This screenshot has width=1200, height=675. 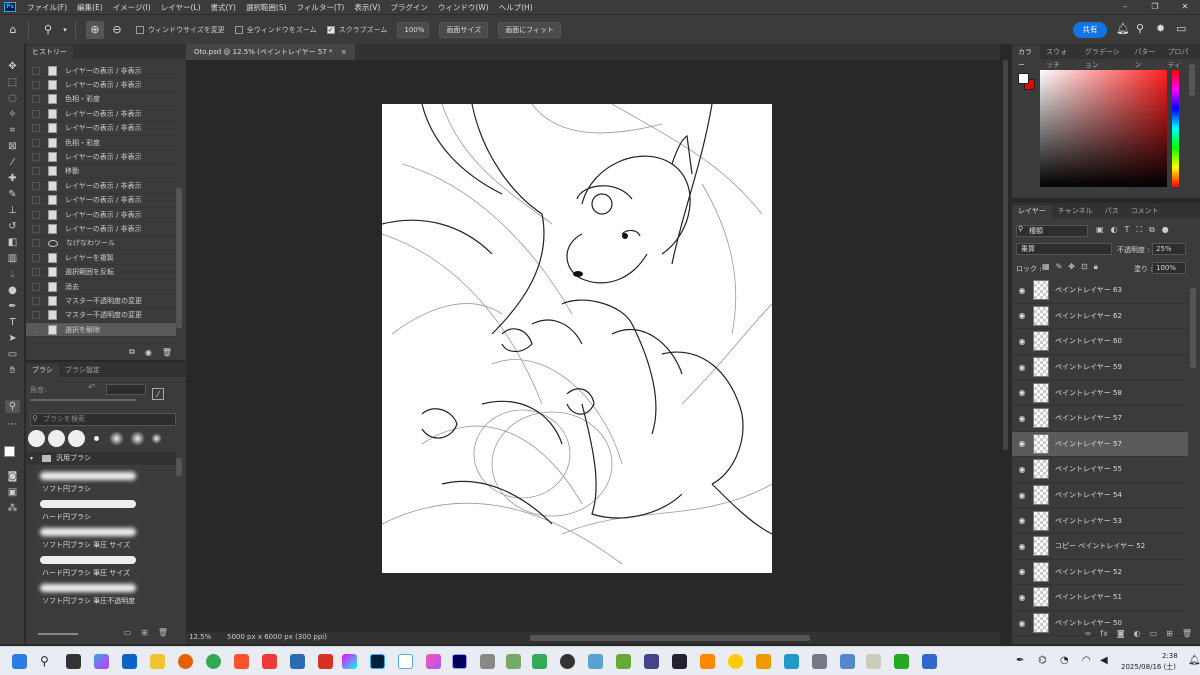 What do you see at coordinates (103, 419) in the screenshot?
I see `brush-search-input: ブラシを検索` at bounding box center [103, 419].